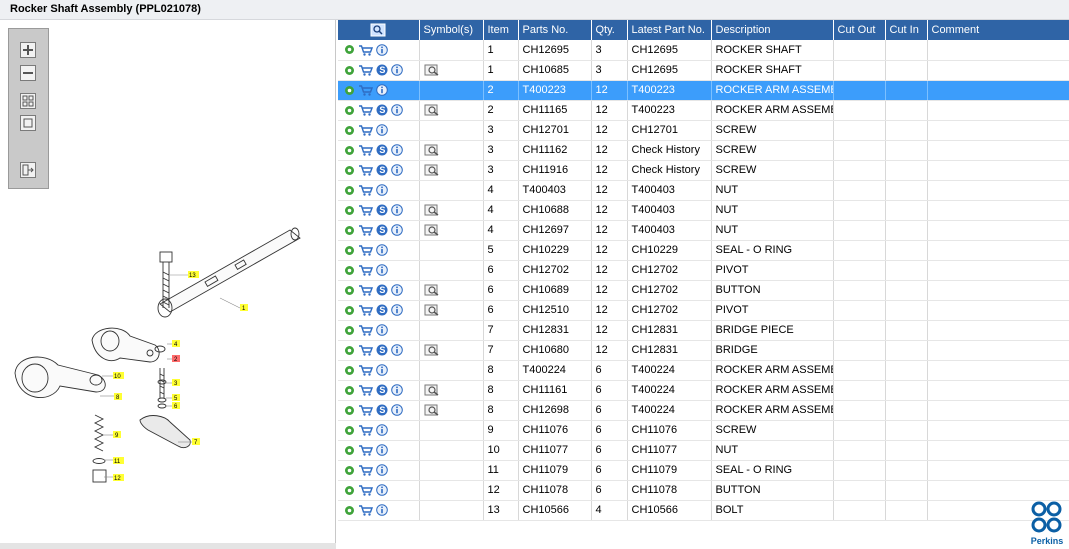  I want to click on table-row: 12 CH11078 6 CH11078 BUTTON, so click(703, 490).